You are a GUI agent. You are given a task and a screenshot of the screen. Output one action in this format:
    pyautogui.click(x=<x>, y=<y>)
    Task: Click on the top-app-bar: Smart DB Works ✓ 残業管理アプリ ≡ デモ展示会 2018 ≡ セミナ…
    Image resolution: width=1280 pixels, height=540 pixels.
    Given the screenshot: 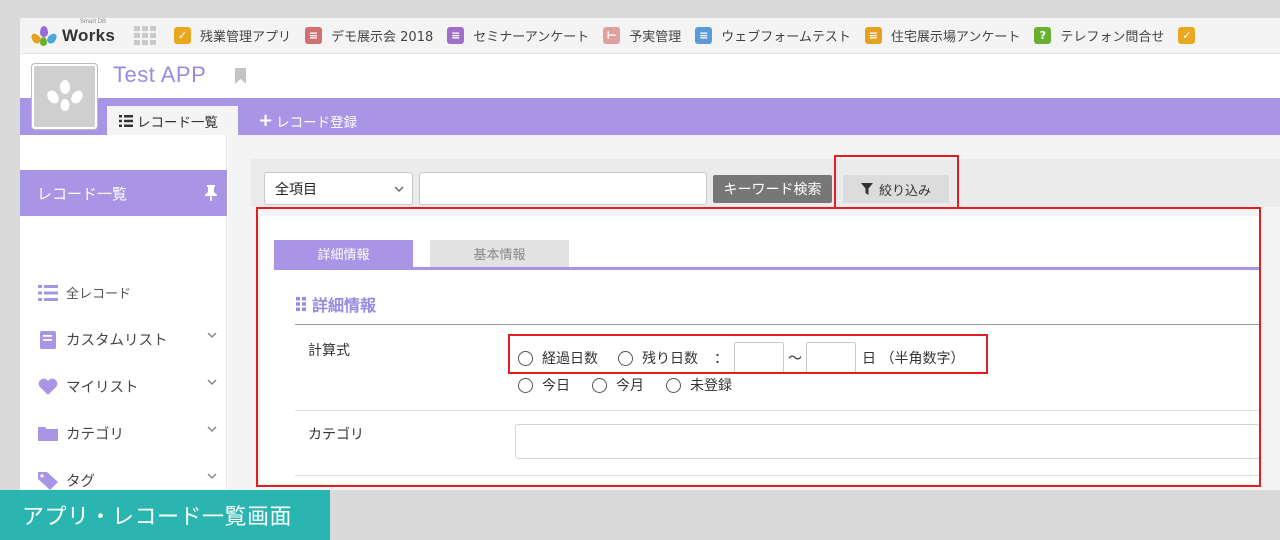 What is the action you would take?
    pyautogui.click(x=650, y=36)
    